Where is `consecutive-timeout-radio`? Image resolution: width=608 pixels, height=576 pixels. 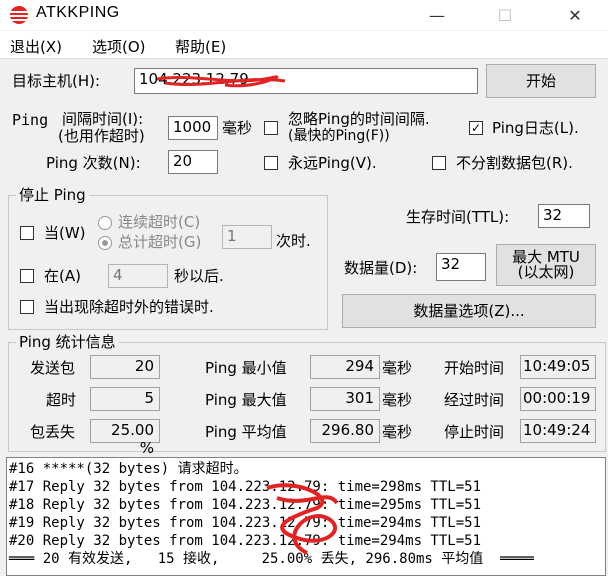 consecutive-timeout-radio is located at coordinates (105, 223).